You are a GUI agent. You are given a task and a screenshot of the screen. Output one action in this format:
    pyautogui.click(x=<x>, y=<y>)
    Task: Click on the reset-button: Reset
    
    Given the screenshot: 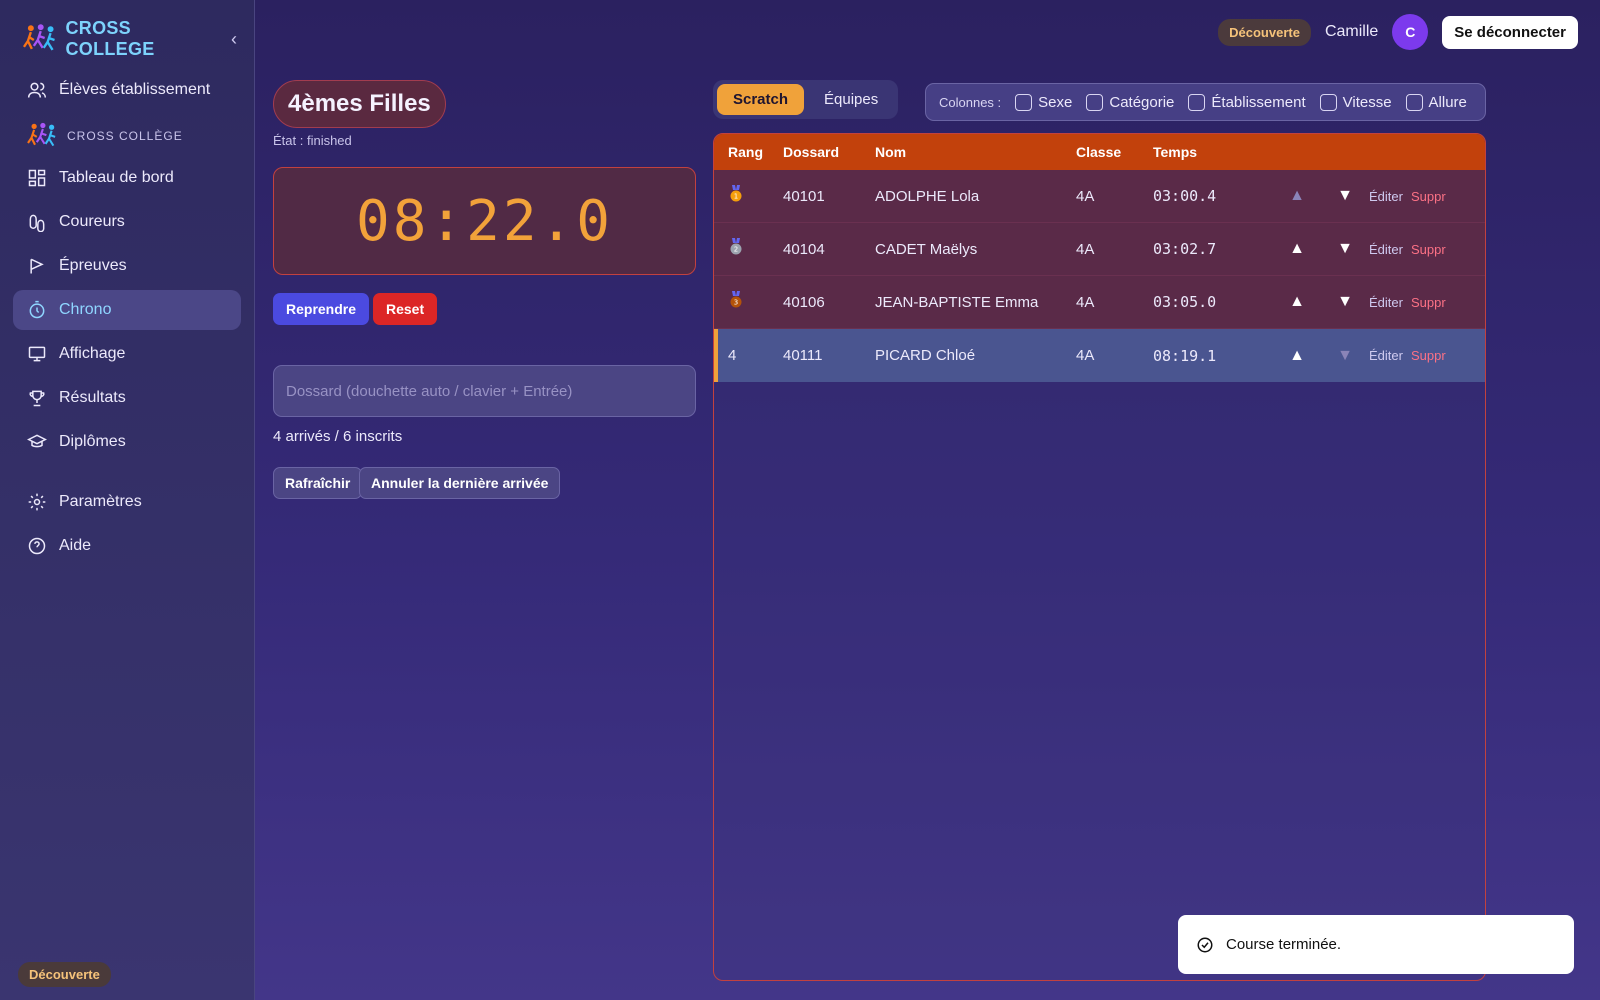 What is the action you would take?
    pyautogui.click(x=405, y=309)
    